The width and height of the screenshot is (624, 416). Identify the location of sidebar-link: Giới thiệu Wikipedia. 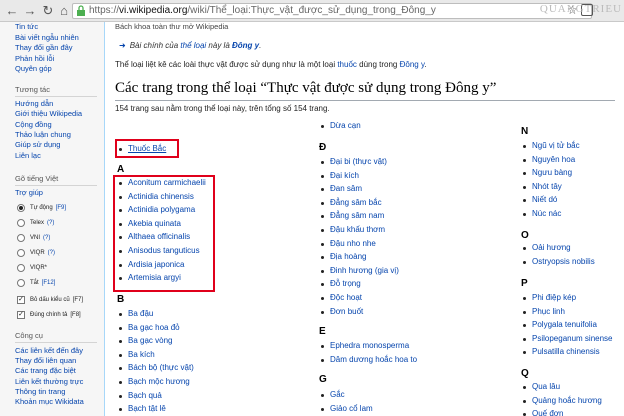
(48, 114).